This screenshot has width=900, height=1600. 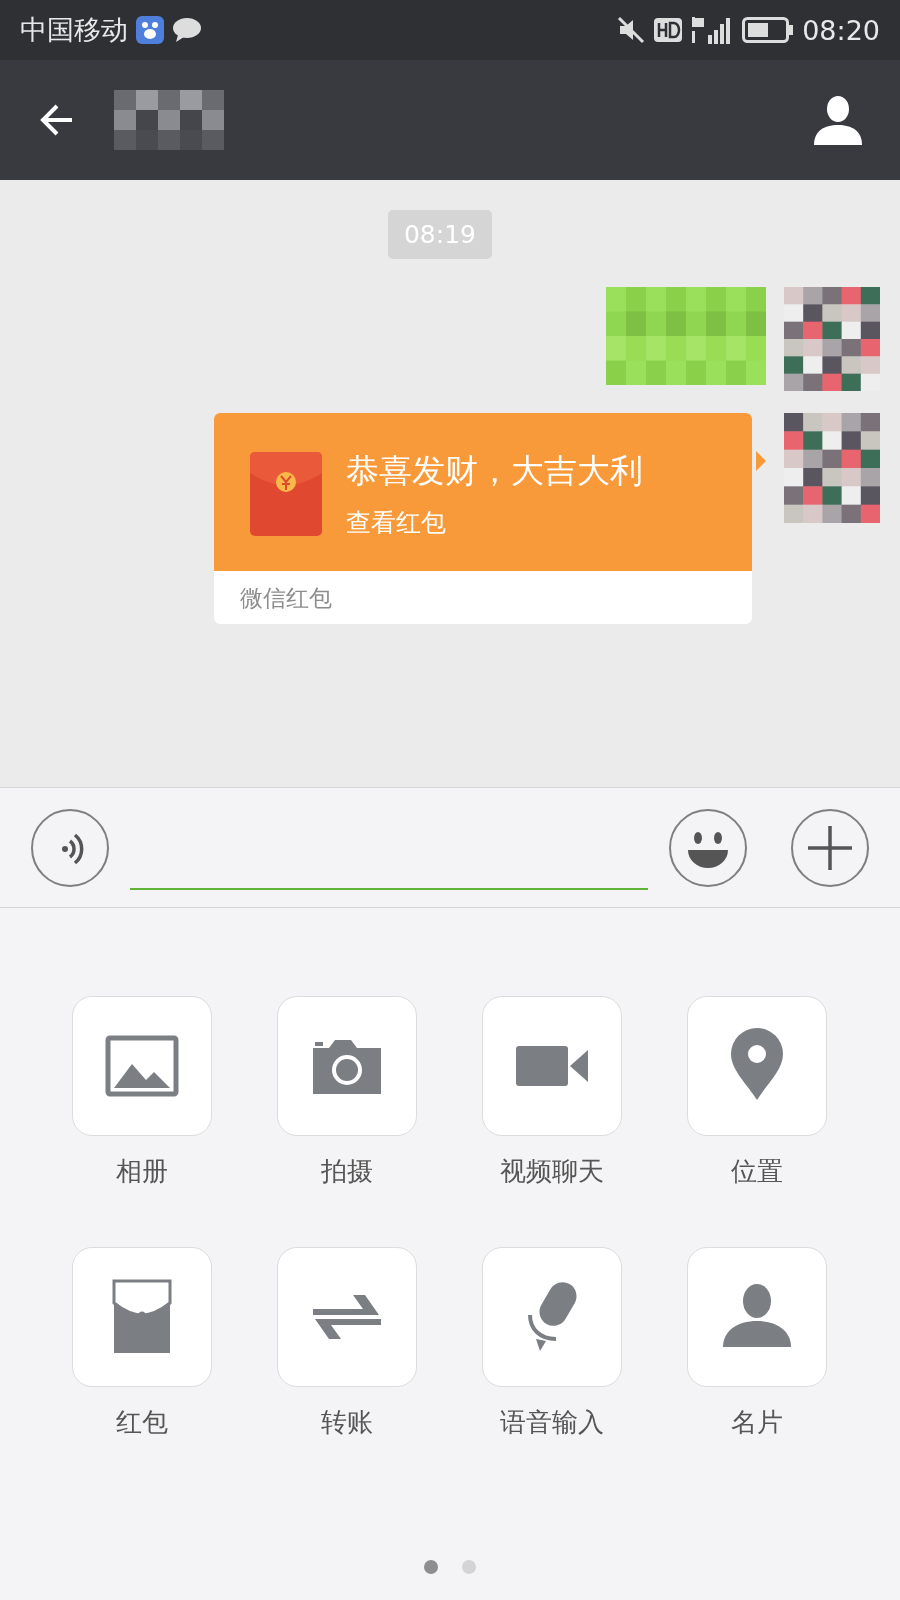 What do you see at coordinates (142, 1171) in the screenshot?
I see `action-label: 相册` at bounding box center [142, 1171].